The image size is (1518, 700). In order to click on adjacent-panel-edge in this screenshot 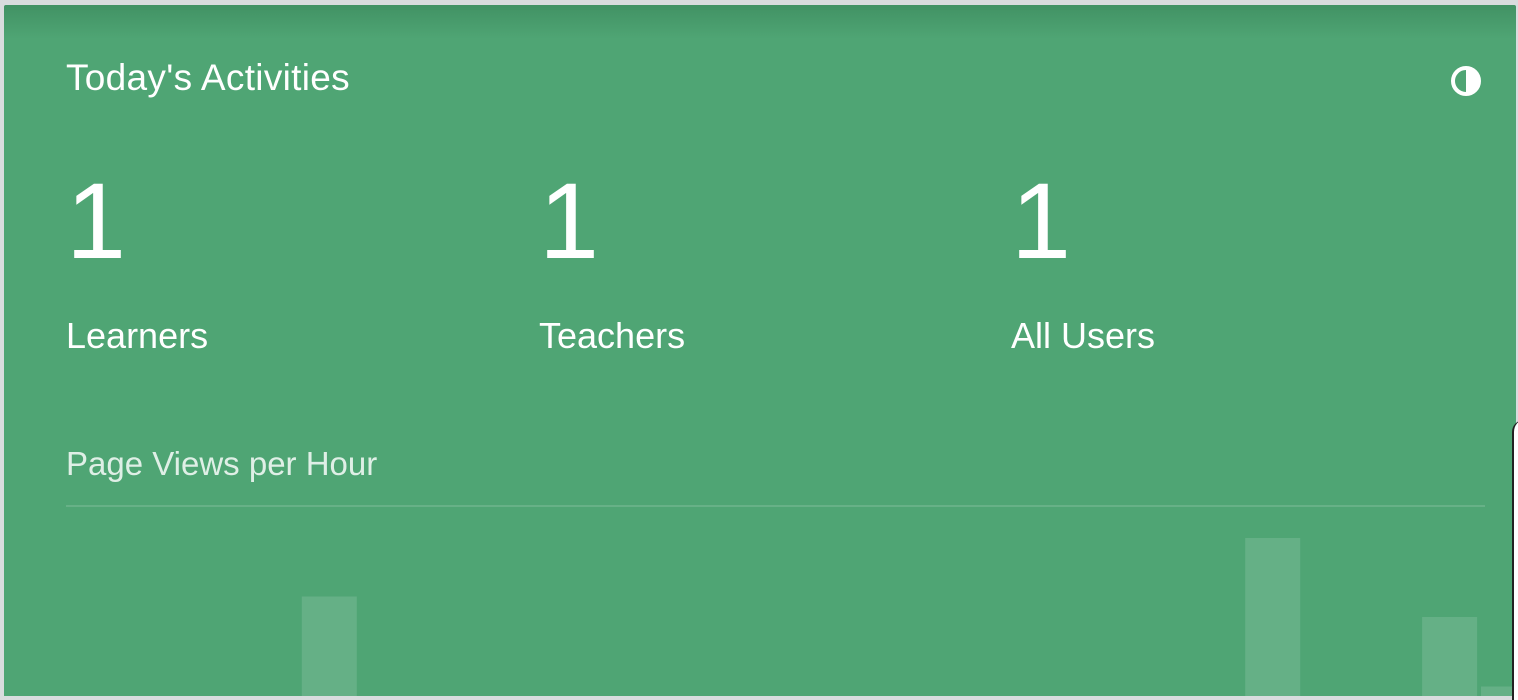, I will do `click(1515, 560)`.